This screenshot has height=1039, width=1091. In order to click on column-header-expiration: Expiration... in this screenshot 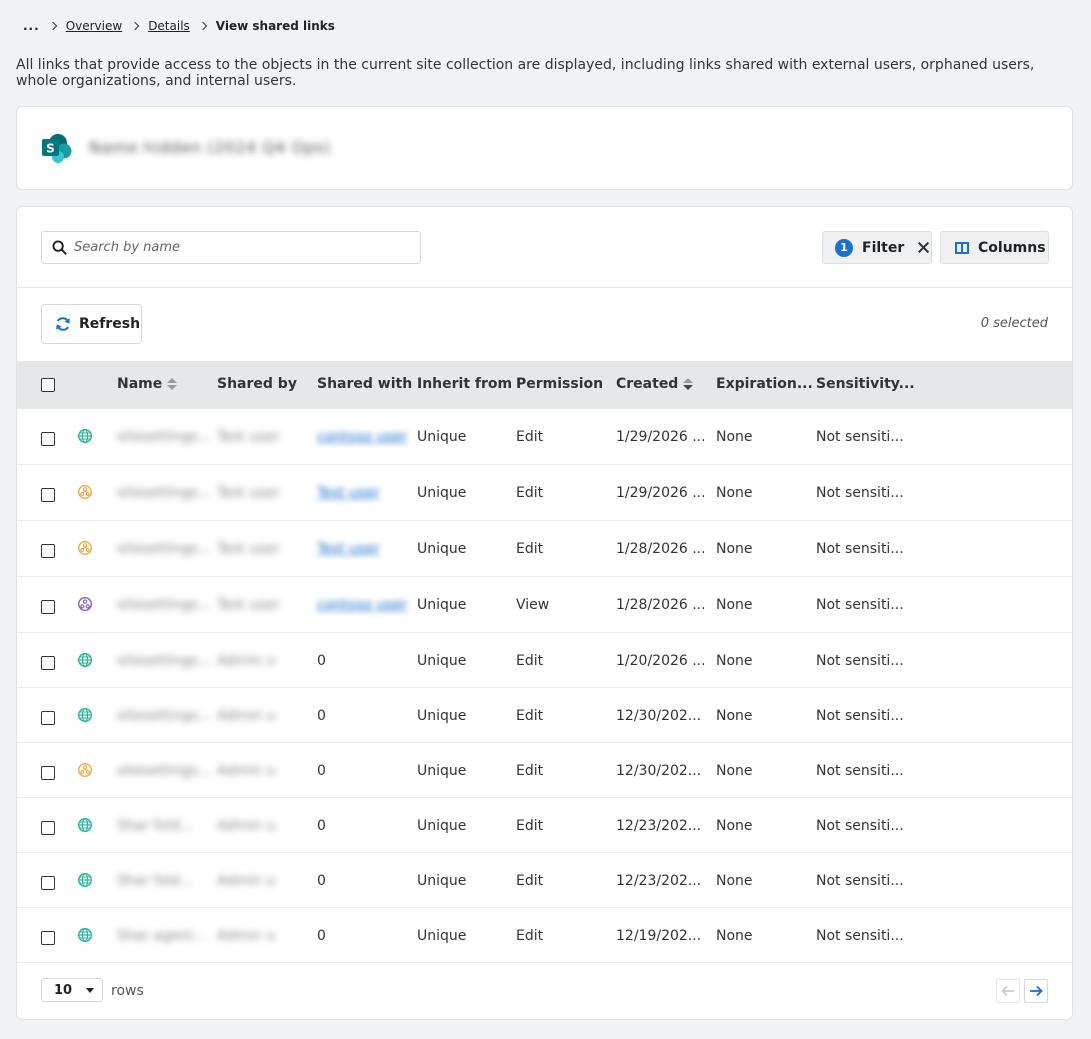, I will do `click(764, 384)`.